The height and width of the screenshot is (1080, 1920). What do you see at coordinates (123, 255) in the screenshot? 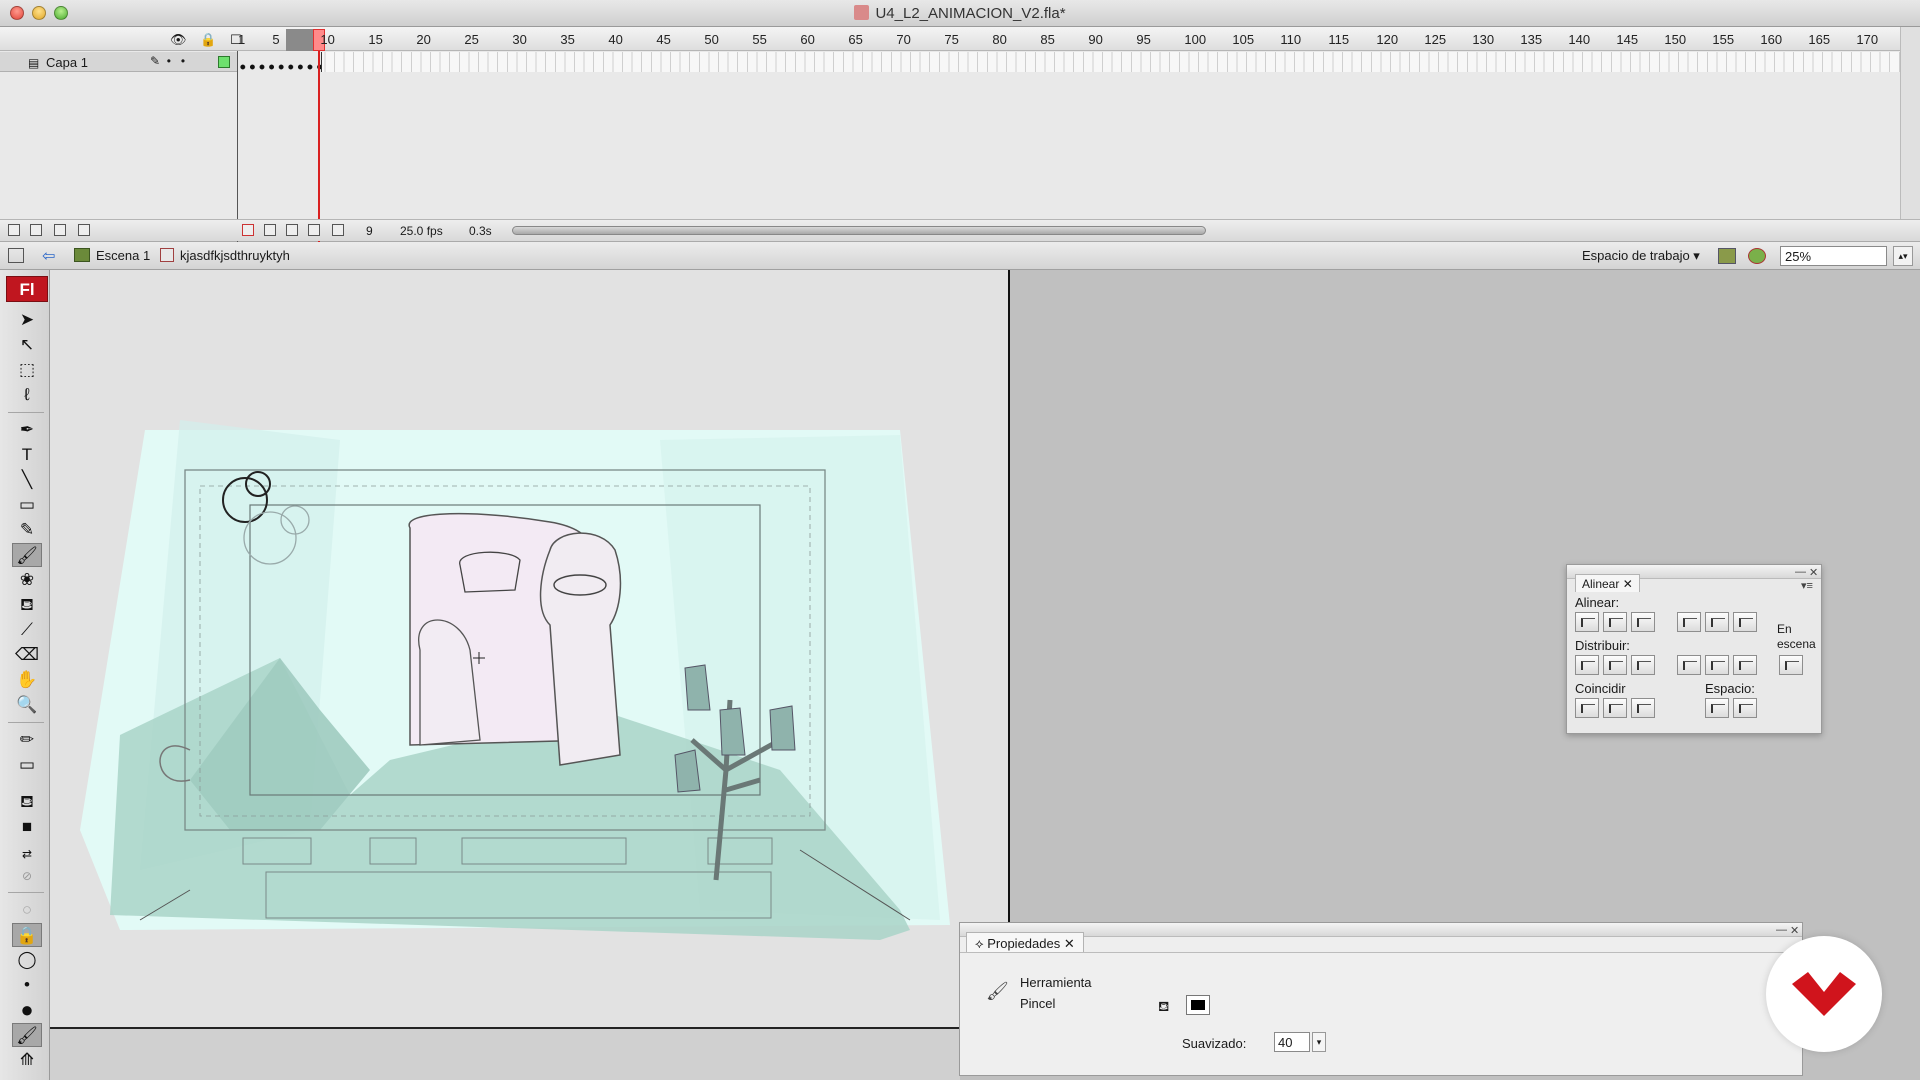
I see `breadcrumb-scene: Escena 1` at bounding box center [123, 255].